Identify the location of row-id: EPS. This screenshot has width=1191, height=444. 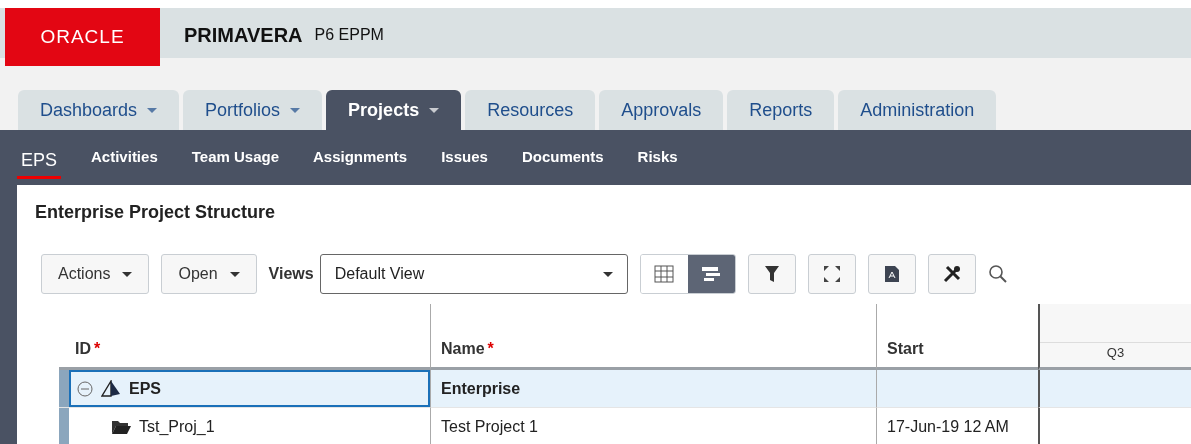
(145, 388).